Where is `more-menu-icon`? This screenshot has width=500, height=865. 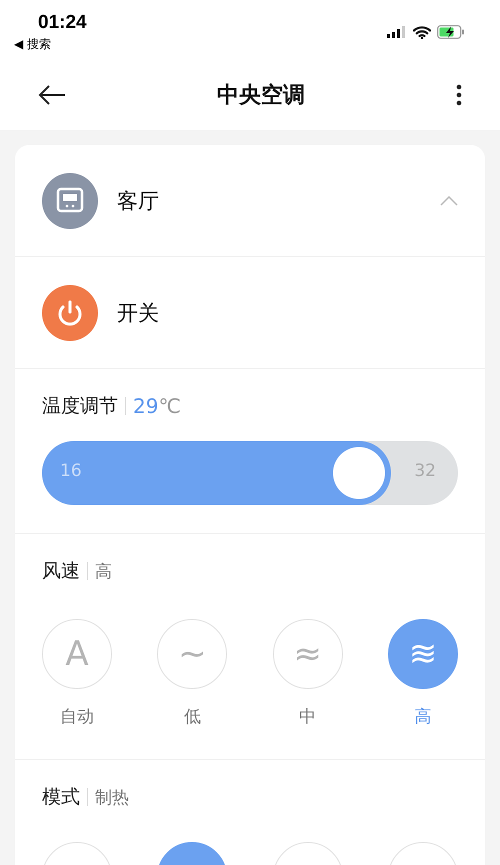 more-menu-icon is located at coordinates (459, 95).